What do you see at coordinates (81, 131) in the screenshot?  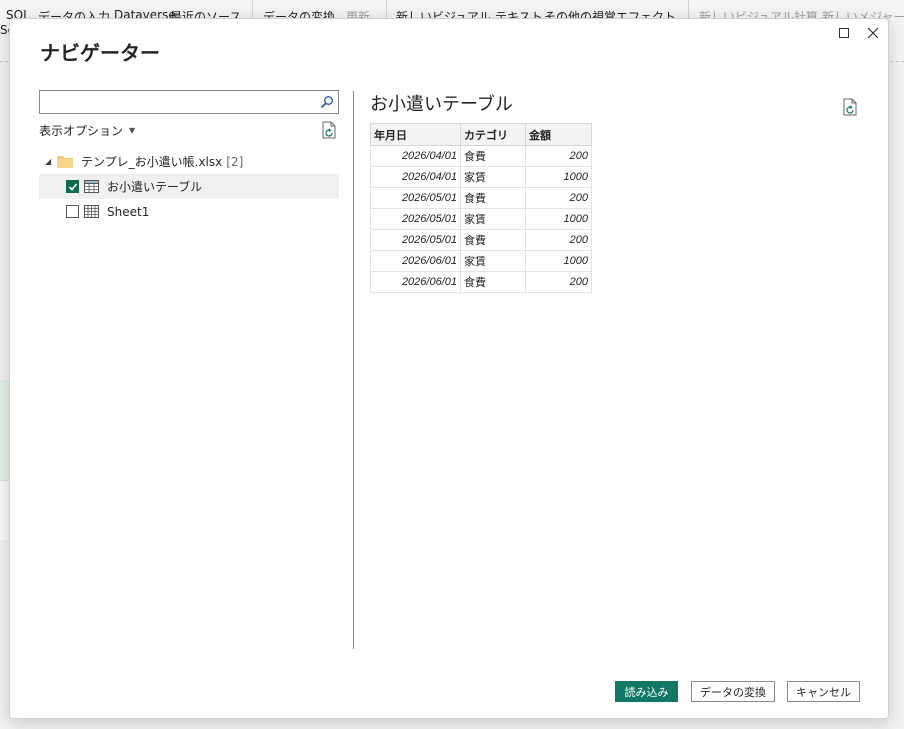 I see `display-options-label: 表示オプション` at bounding box center [81, 131].